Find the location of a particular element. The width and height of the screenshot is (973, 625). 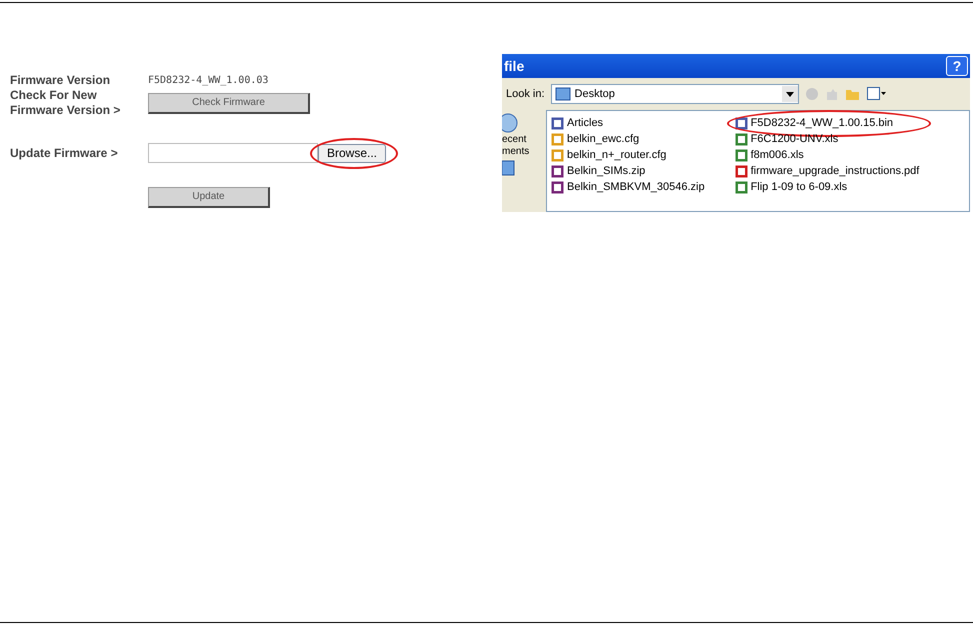

firmware-button: Check Firmware is located at coordinates (229, 103).